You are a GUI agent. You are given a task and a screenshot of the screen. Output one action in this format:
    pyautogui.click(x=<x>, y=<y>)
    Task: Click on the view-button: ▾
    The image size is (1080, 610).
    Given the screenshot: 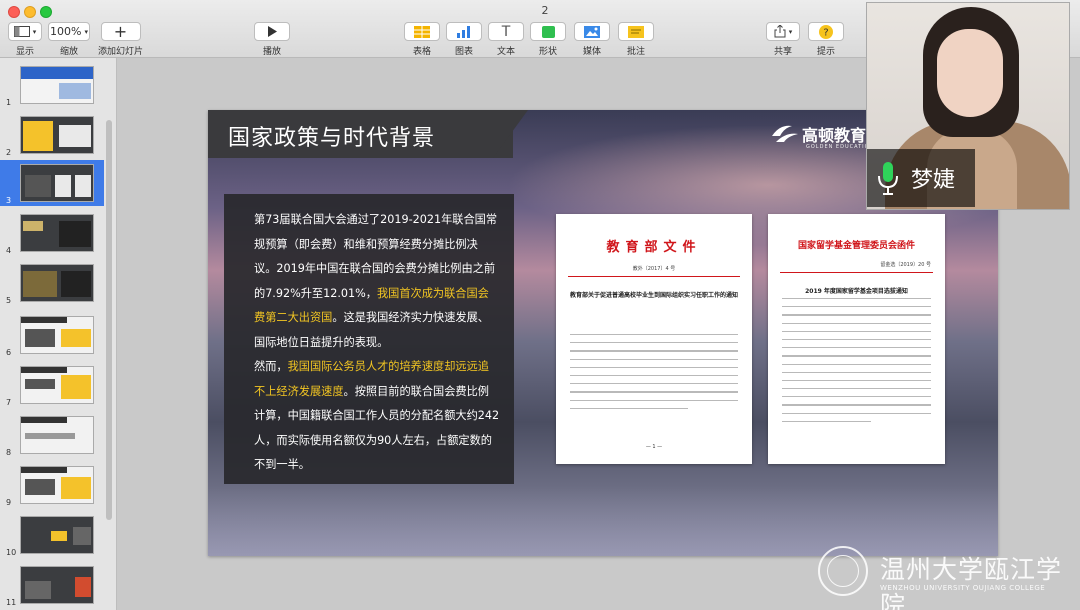 What is the action you would take?
    pyautogui.click(x=25, y=31)
    